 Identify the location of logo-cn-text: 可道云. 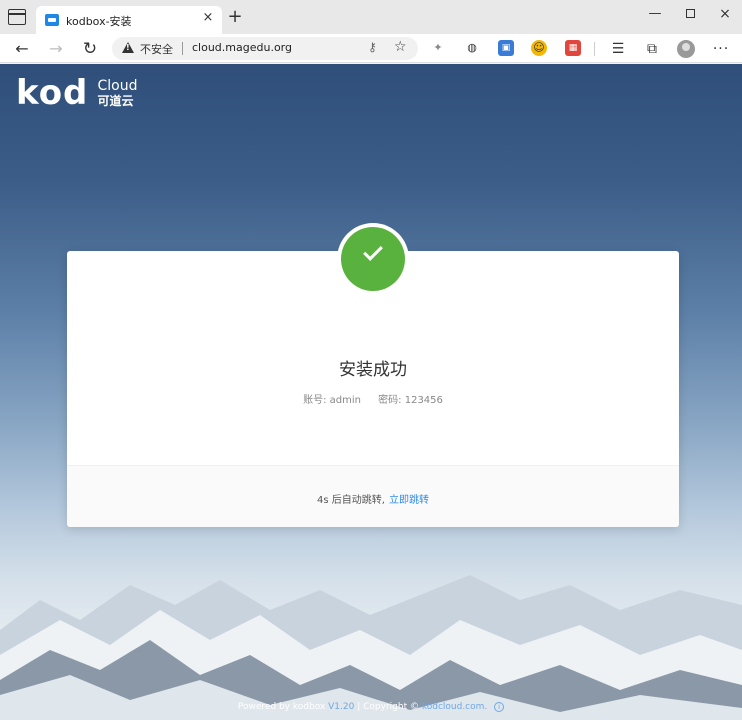
(115, 101).